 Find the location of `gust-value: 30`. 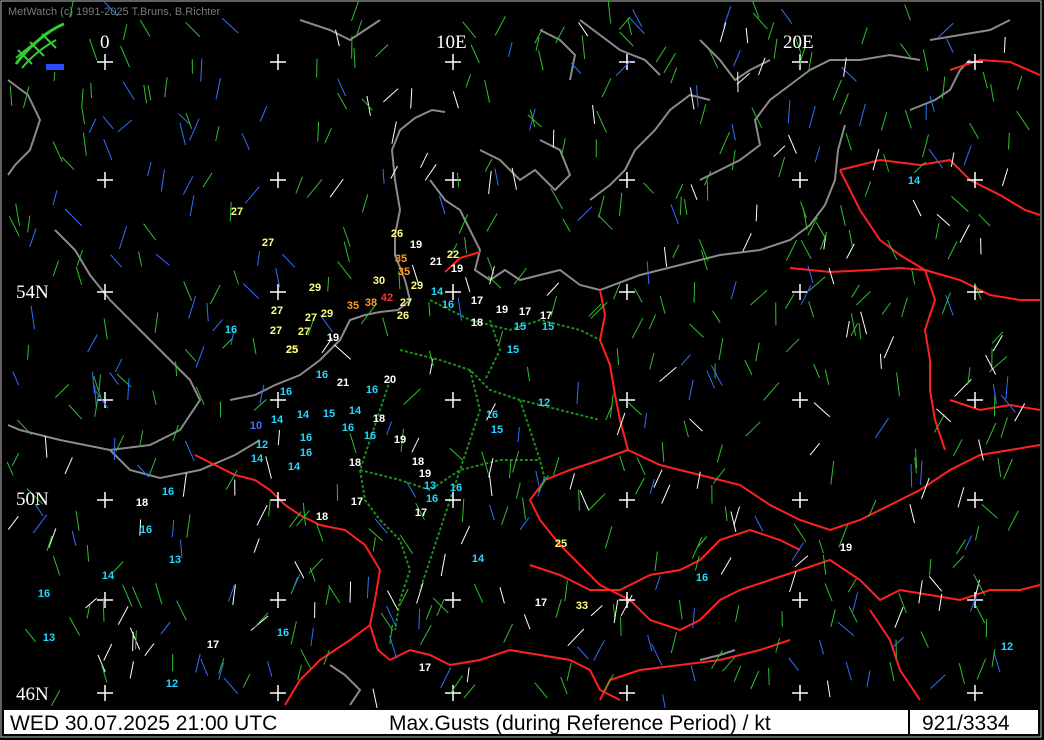

gust-value: 30 is located at coordinates (379, 281).